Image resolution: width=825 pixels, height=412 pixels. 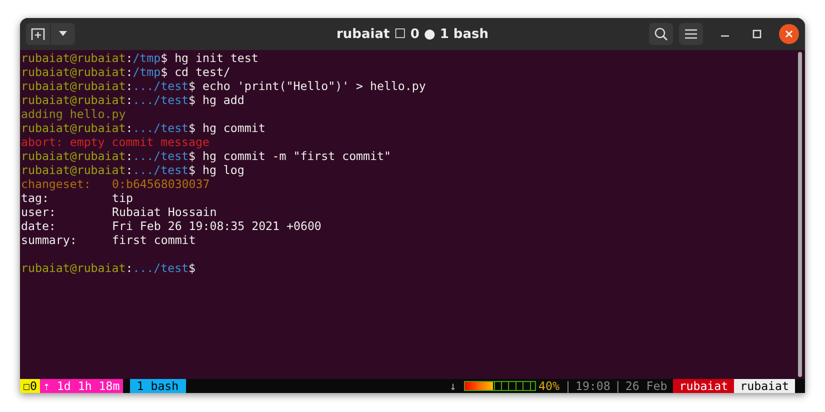 What do you see at coordinates (49, 240) in the screenshot?
I see `log-label: summary:` at bounding box center [49, 240].